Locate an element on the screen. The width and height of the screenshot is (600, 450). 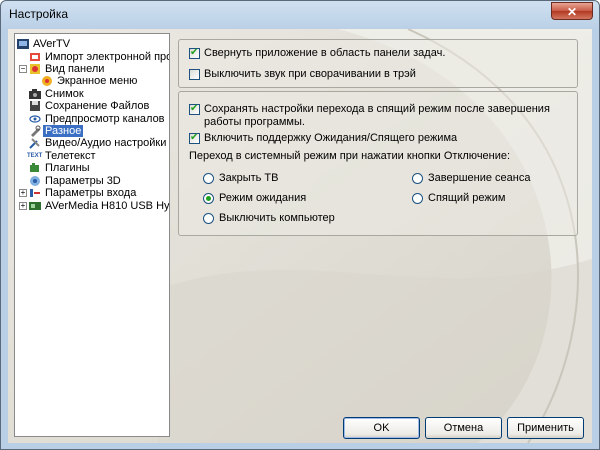
window-title: Настройка is located at coordinates (39, 14).